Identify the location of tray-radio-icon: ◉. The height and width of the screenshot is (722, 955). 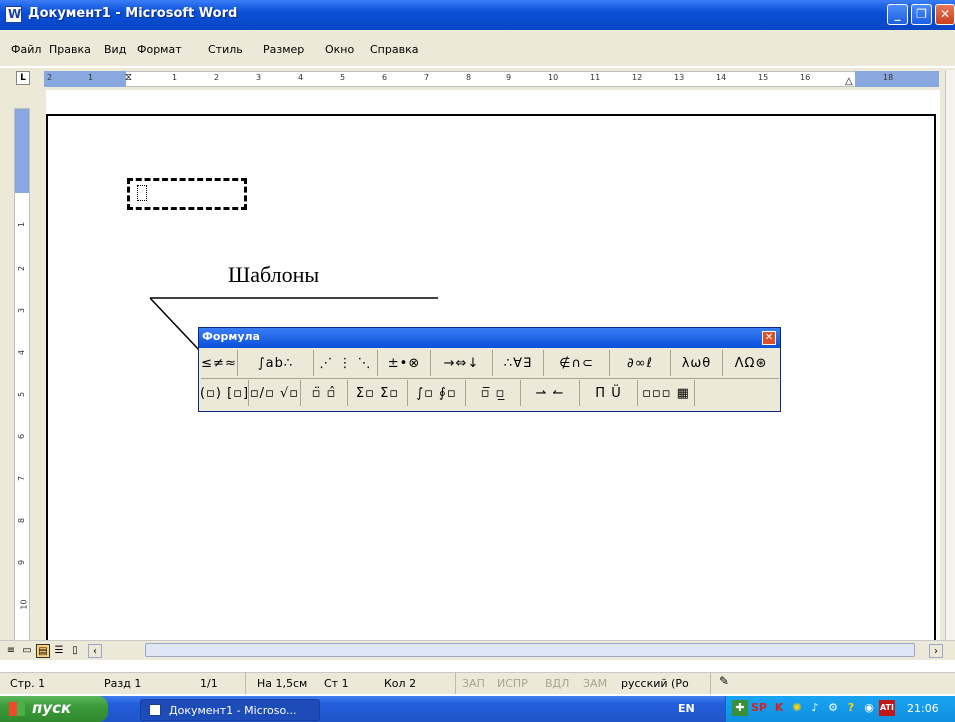
(869, 708).